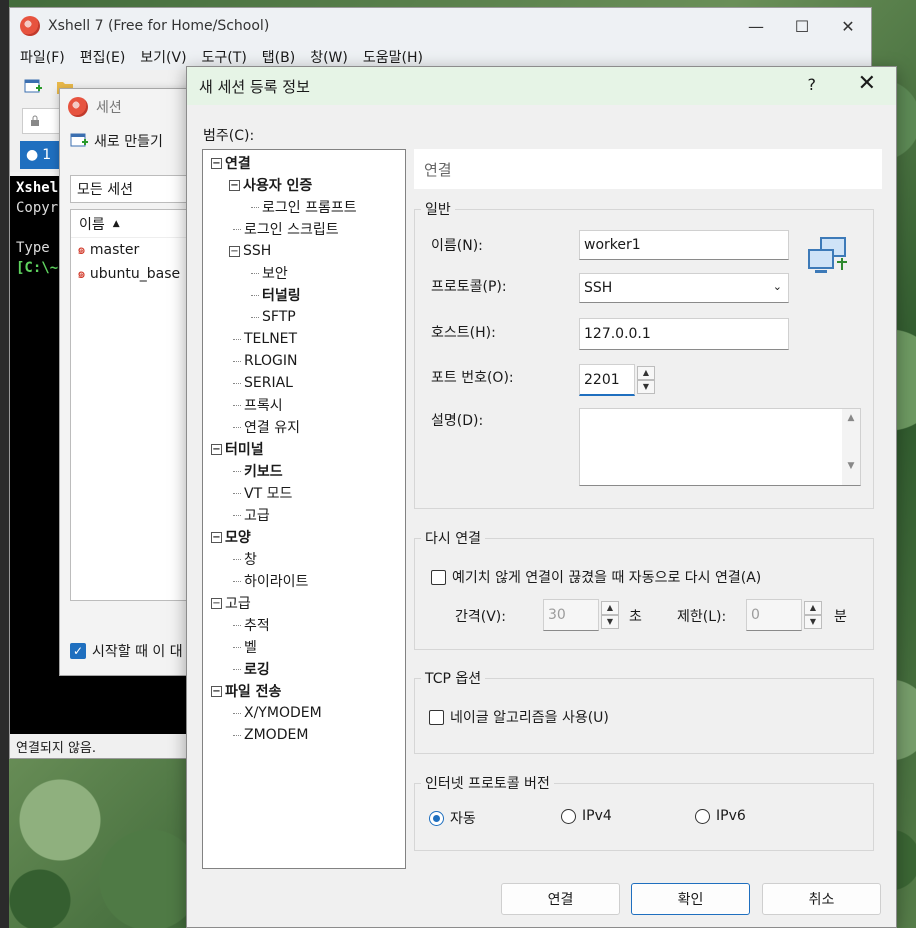  What do you see at coordinates (812, 84) in the screenshot?
I see `help-button: ?` at bounding box center [812, 84].